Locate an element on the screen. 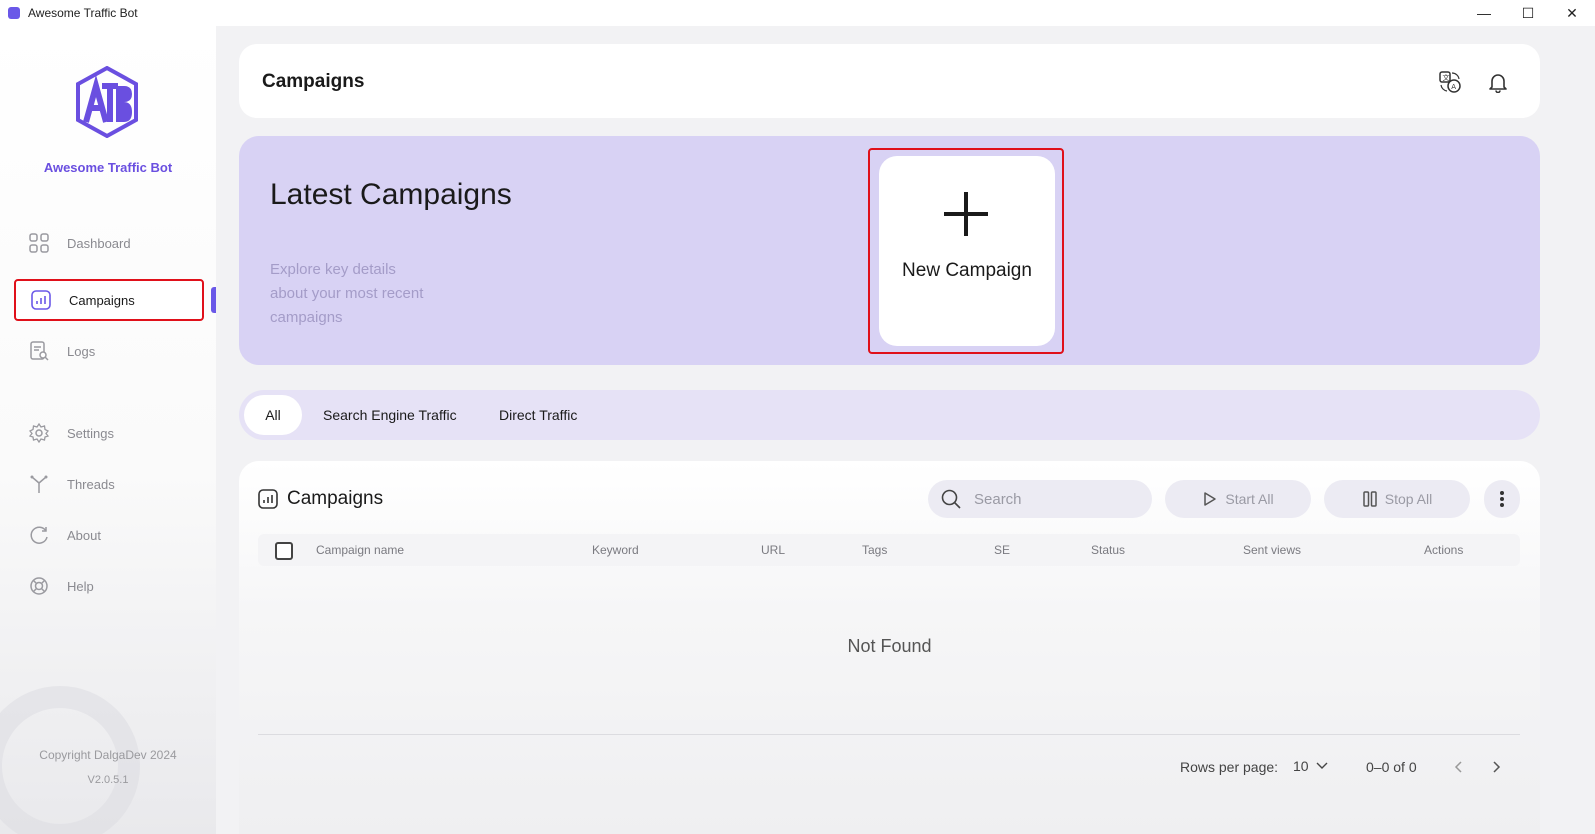 Image resolution: width=1595 pixels, height=834 pixels. sidebar-item-campaigns: Campaigns is located at coordinates (109, 300).